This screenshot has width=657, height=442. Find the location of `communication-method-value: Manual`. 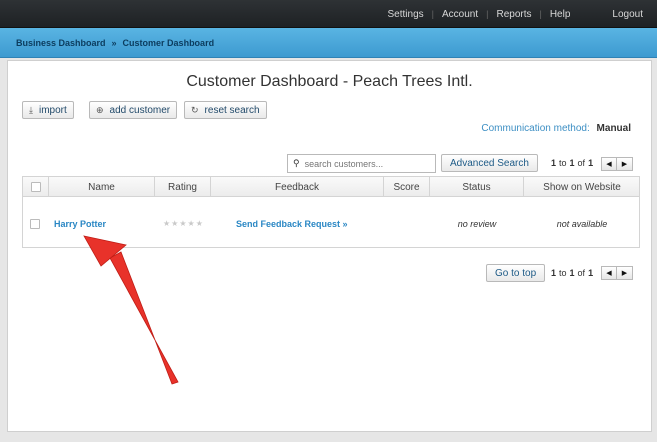

communication-method-value: Manual is located at coordinates (613, 128).